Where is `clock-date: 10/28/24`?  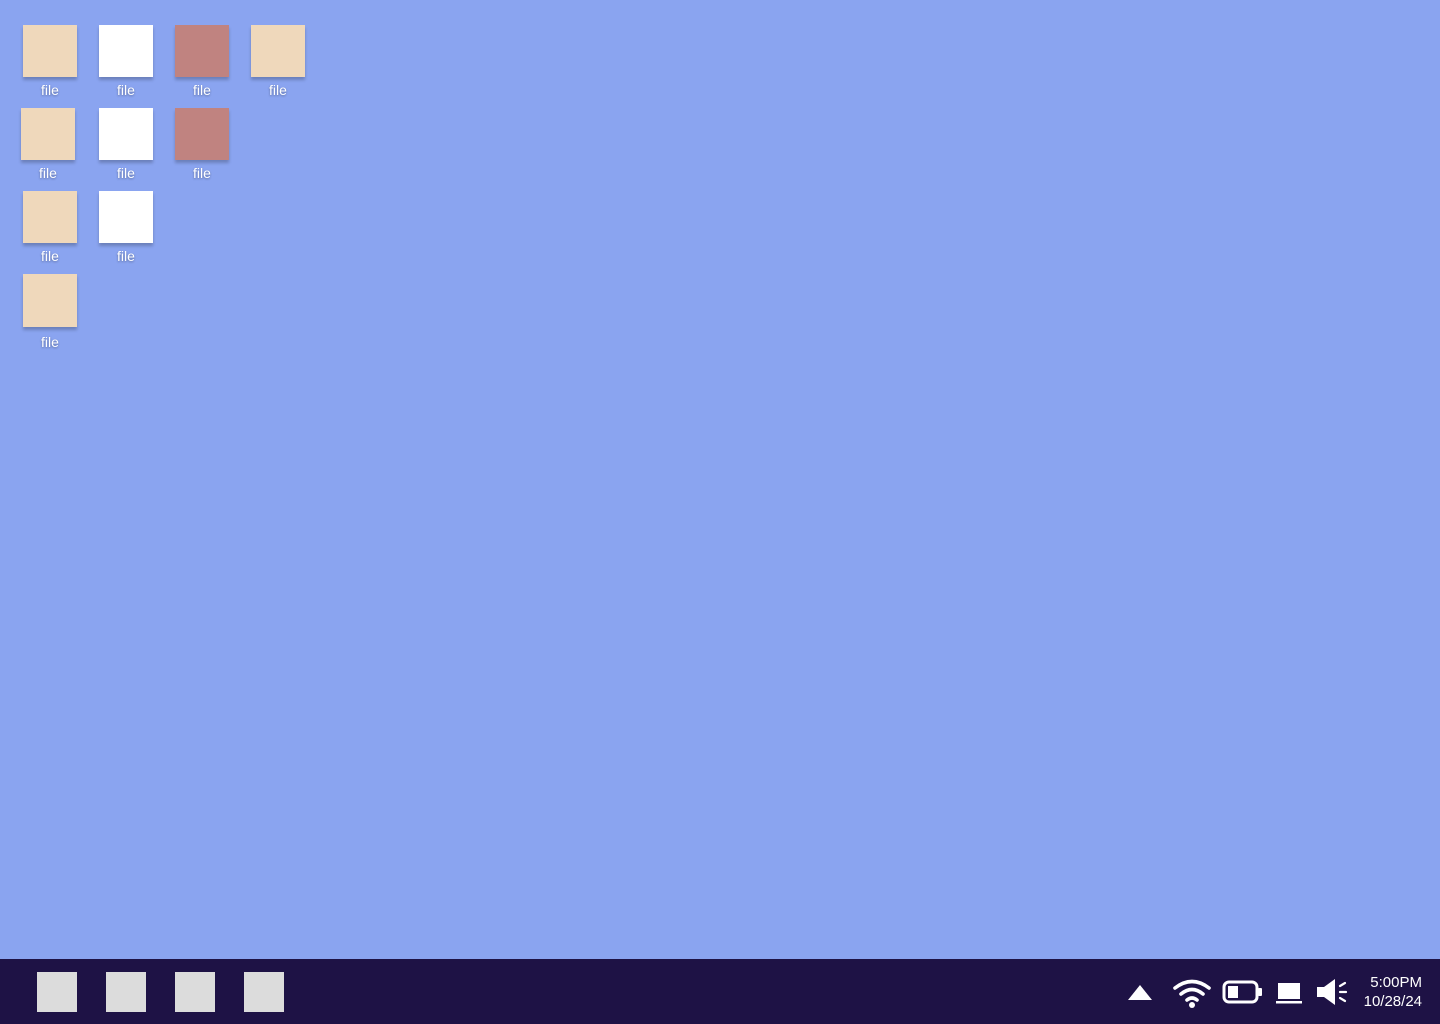
clock-date: 10/28/24 is located at coordinates (1392, 1001).